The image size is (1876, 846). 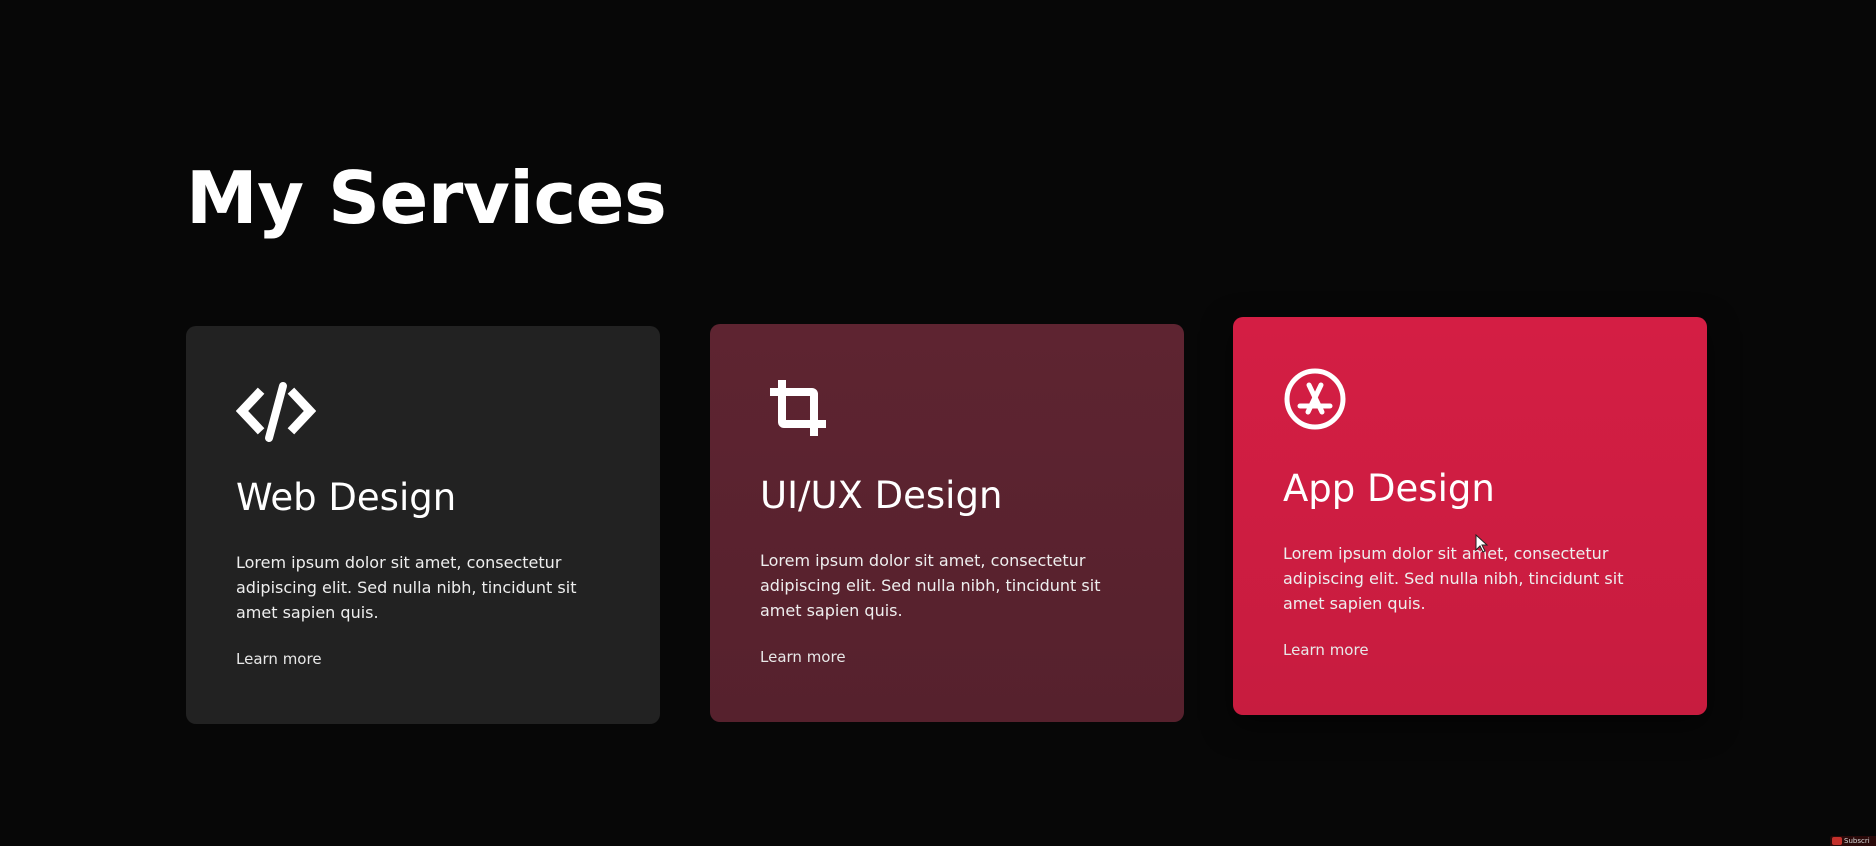 What do you see at coordinates (881, 495) in the screenshot?
I see `card-title: UI/UX Design` at bounding box center [881, 495].